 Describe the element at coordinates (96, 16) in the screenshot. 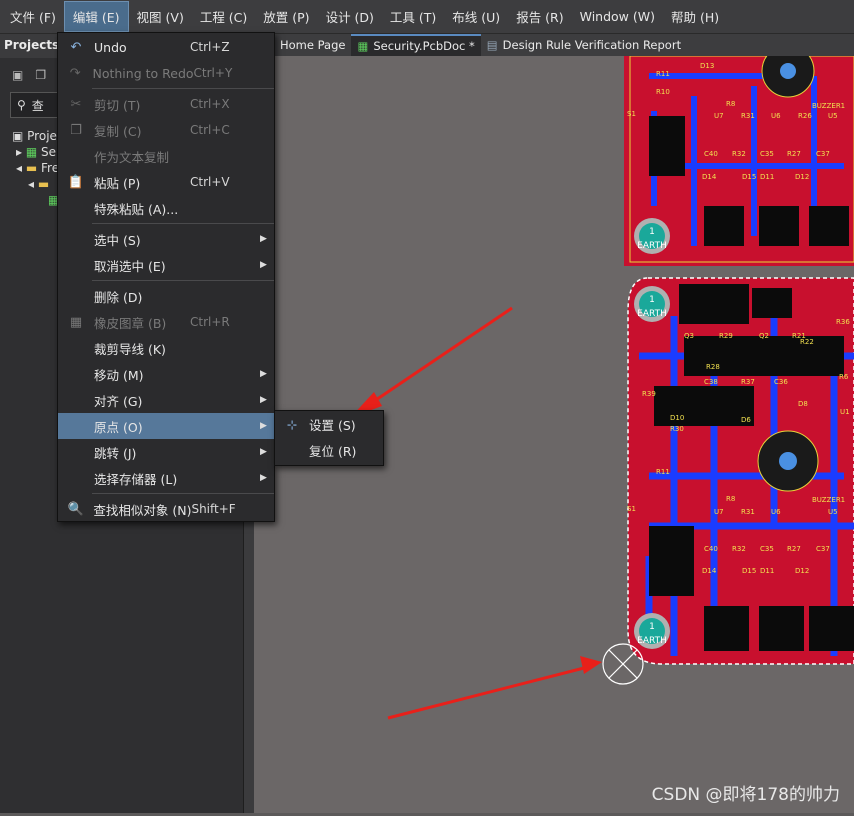

I see `menu-edit: 编辑 (E)` at that location.